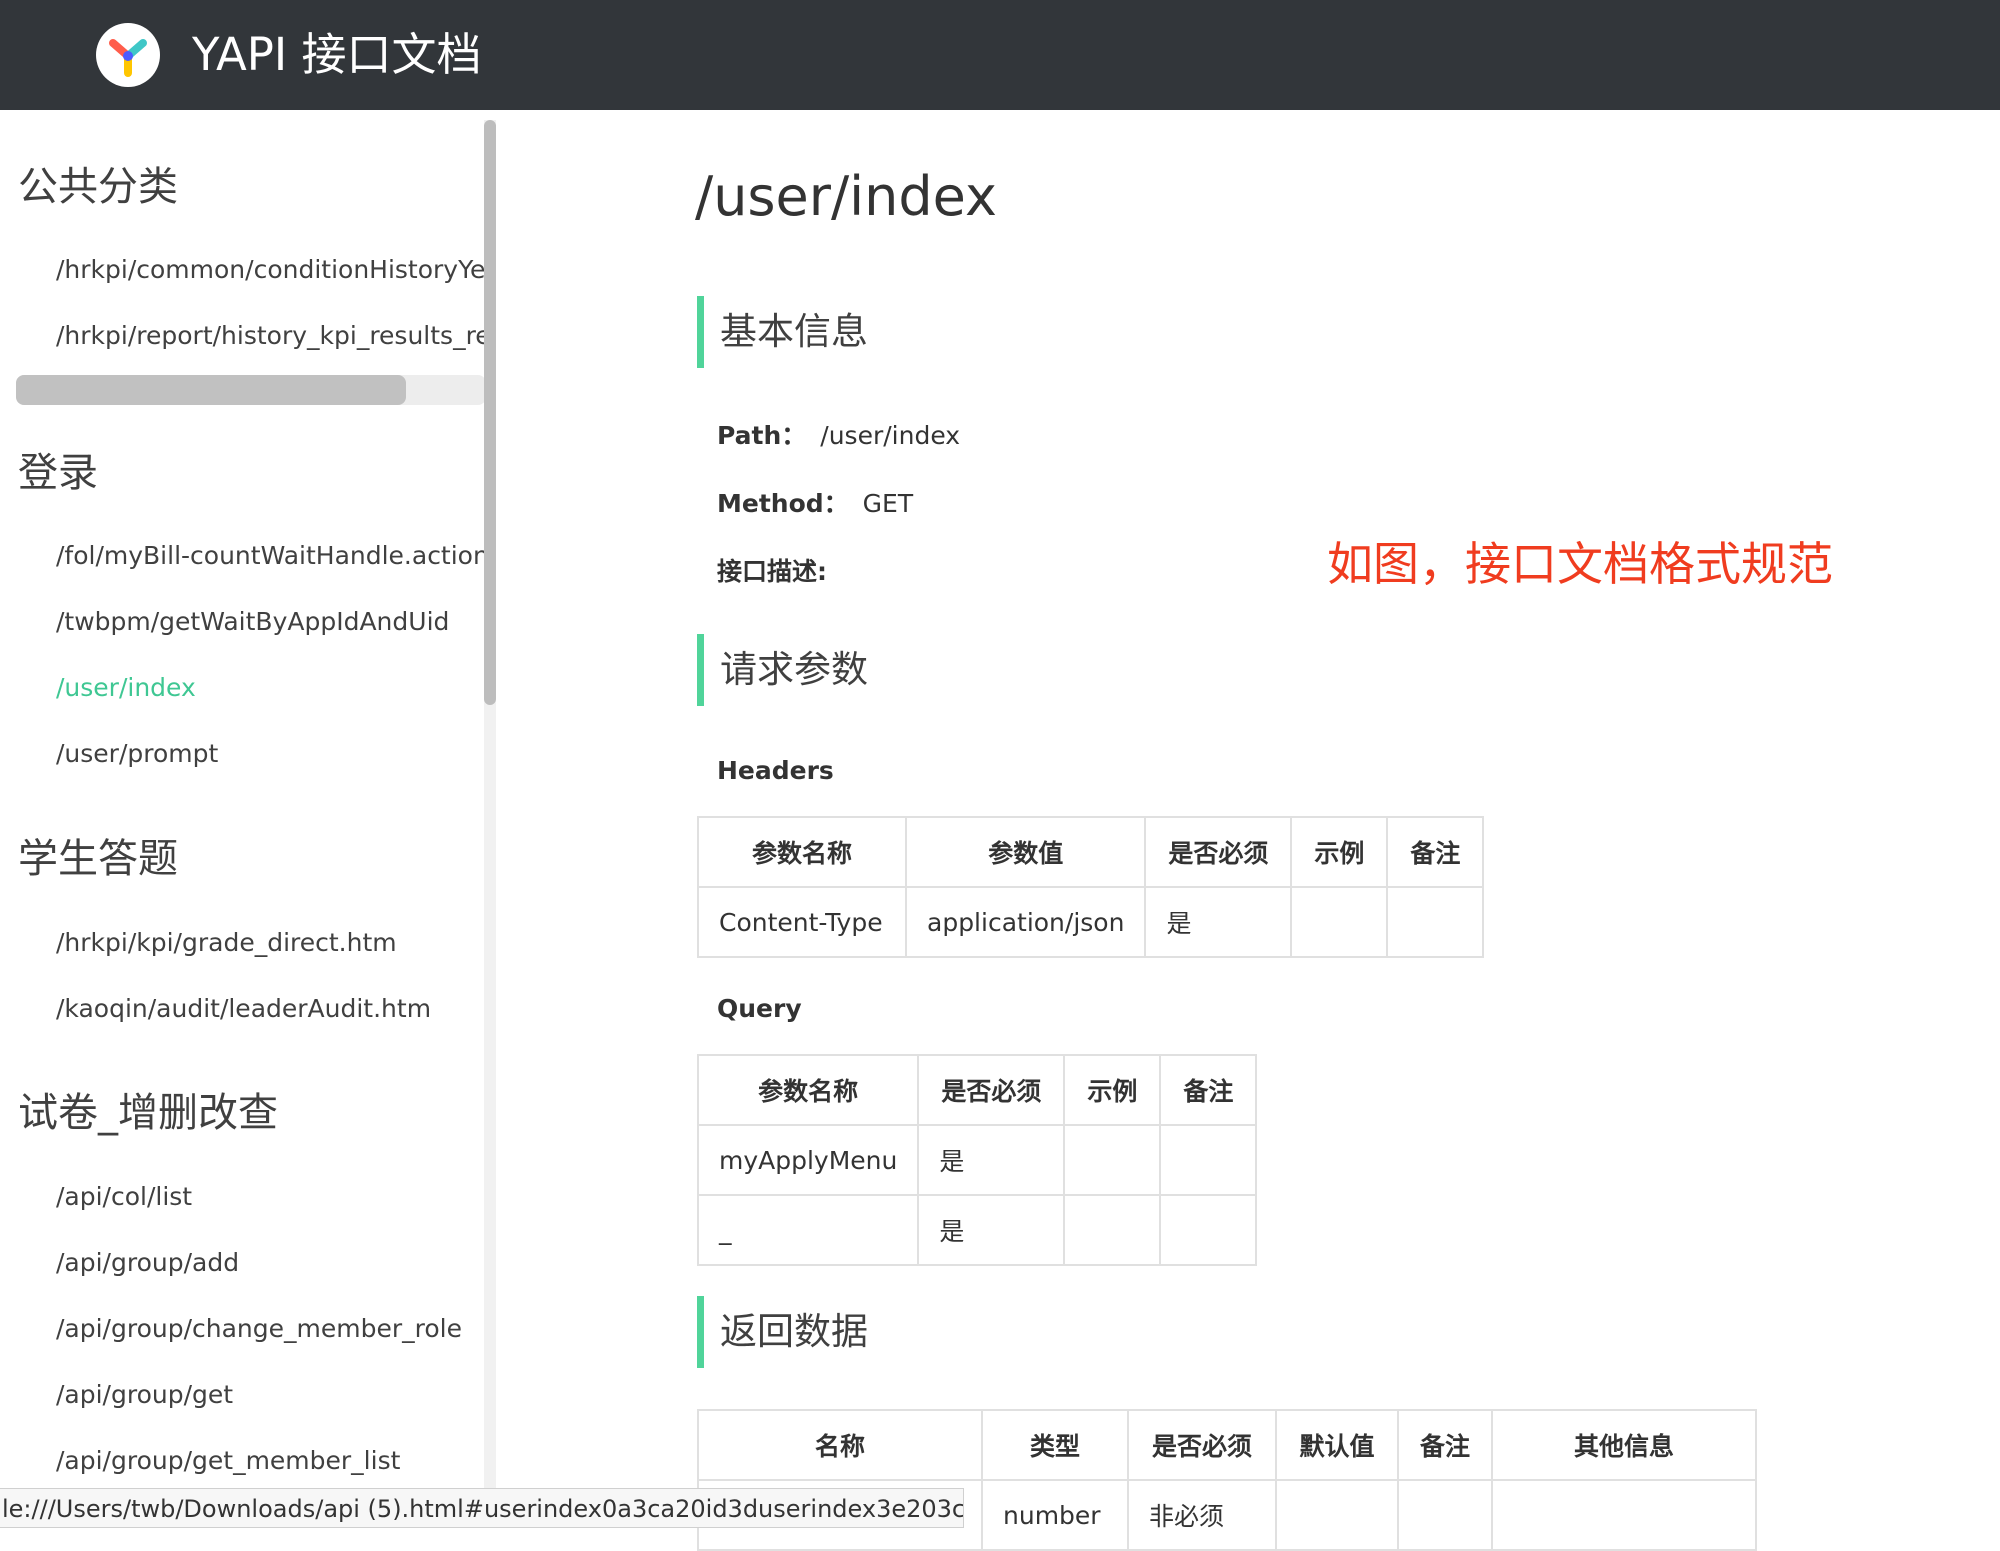  I want to click on table-header-row: 参数名称 是否必须 示例 备注, so click(977, 1090).